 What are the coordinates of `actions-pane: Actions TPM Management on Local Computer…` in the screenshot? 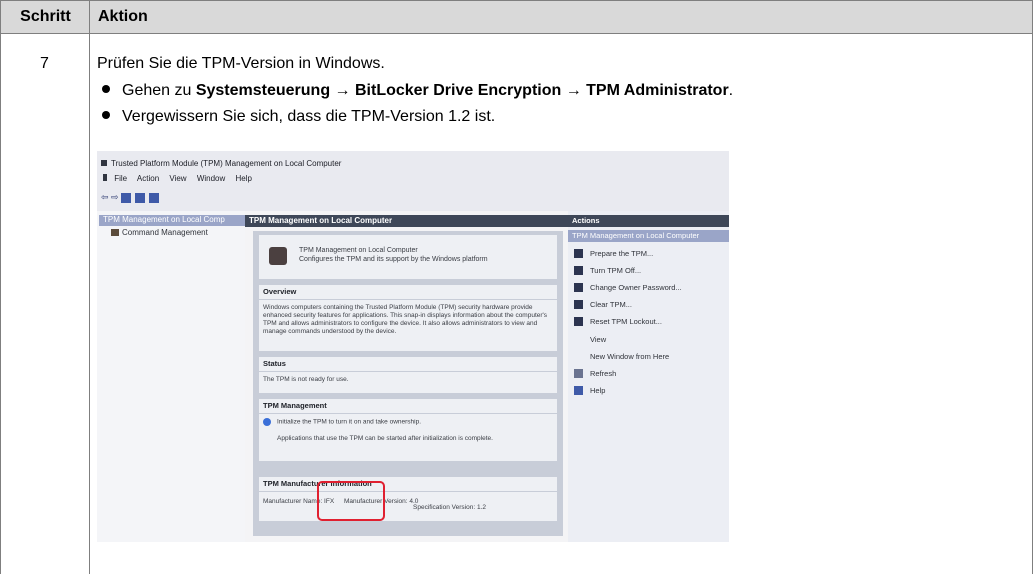 It's located at (648, 376).